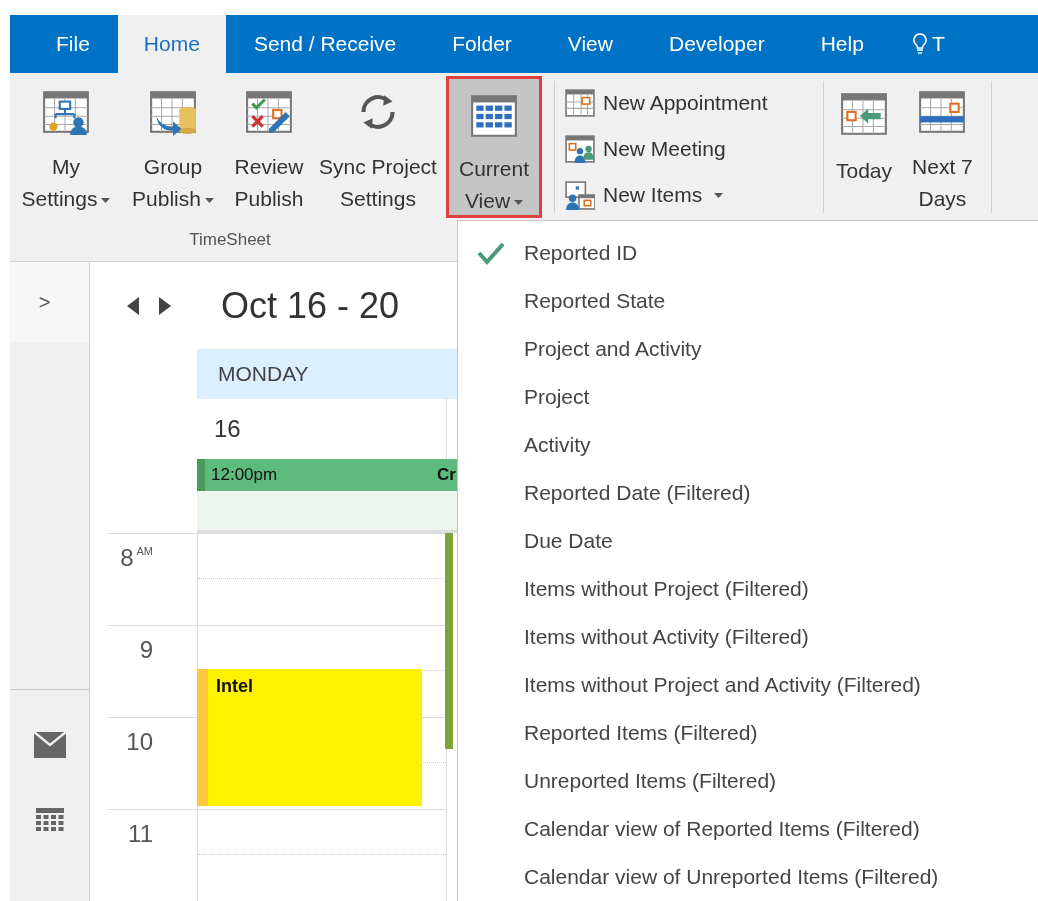 This screenshot has width=1038, height=901. What do you see at coordinates (325, 44) in the screenshot?
I see `ribbon-tab: Send / Receive` at bounding box center [325, 44].